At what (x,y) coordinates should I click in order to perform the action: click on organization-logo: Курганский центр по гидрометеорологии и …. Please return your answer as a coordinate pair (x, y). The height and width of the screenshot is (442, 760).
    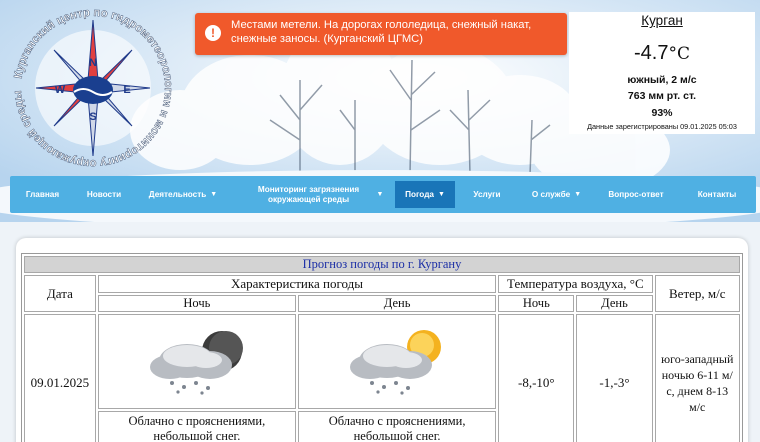
    Looking at the image, I should click on (93, 88).